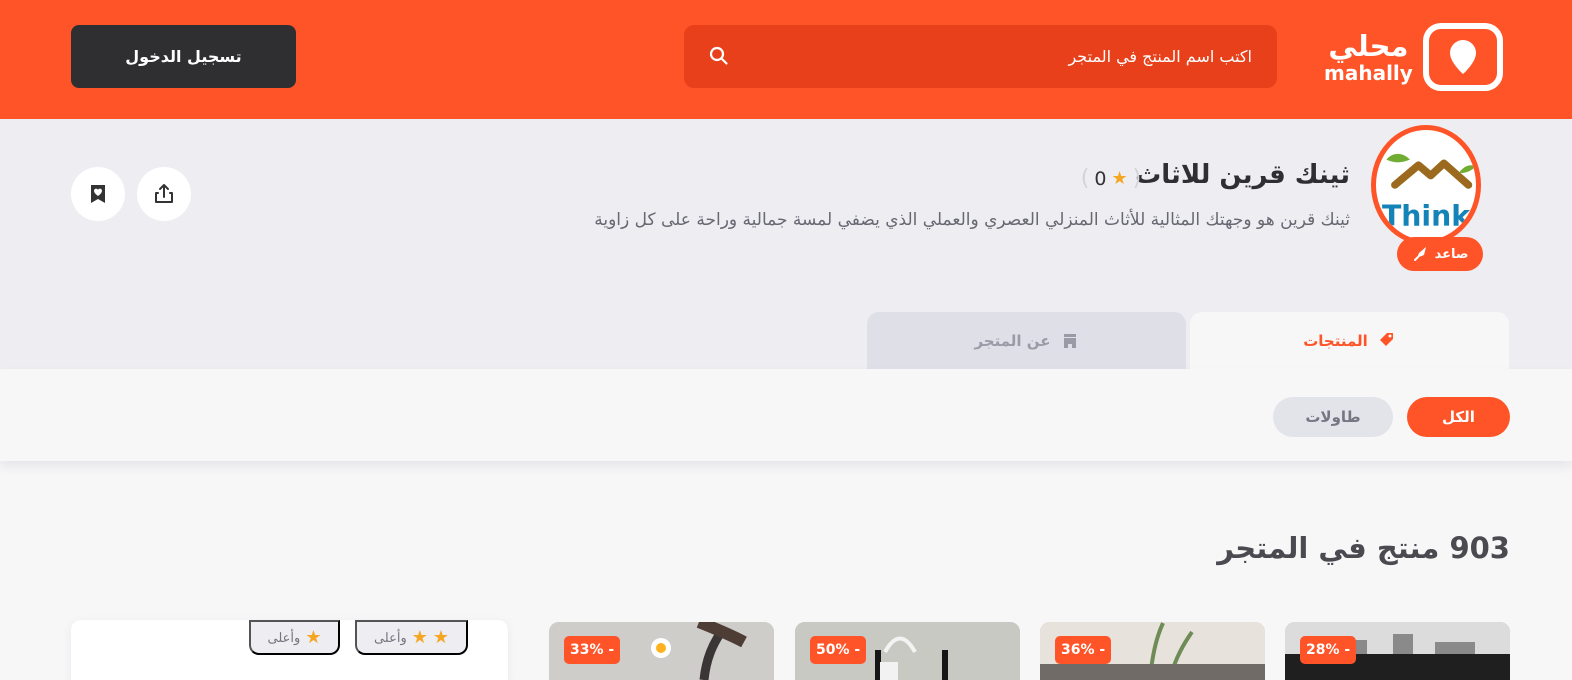  What do you see at coordinates (1426, 185) in the screenshot?
I see `store-logo: Think` at bounding box center [1426, 185].